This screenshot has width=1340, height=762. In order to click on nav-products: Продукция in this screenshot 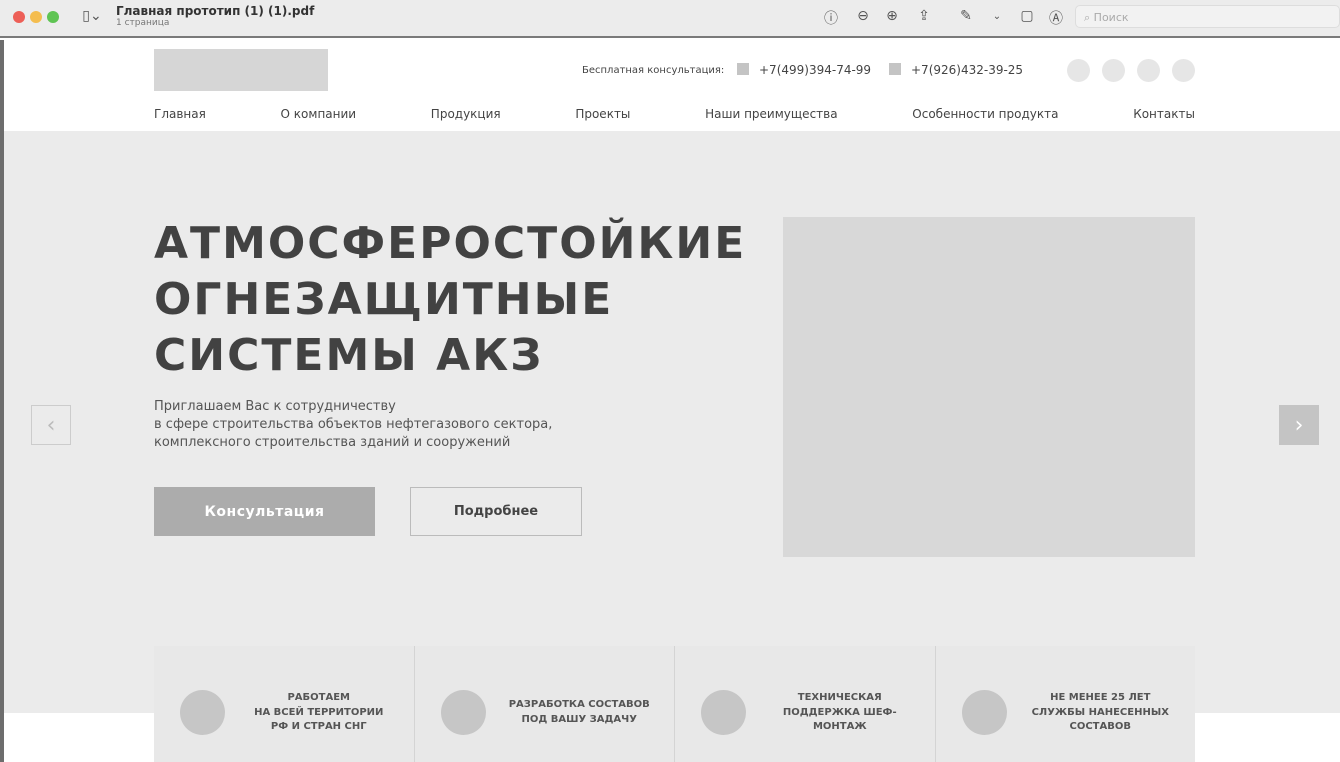, I will do `click(466, 114)`.